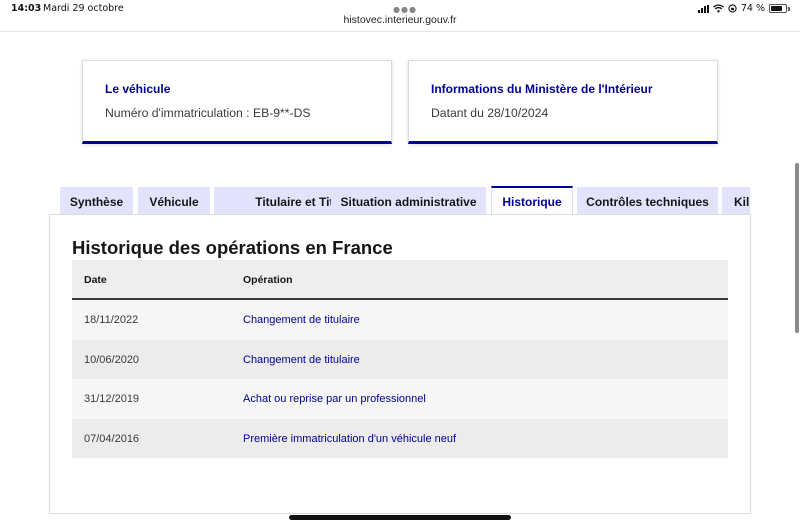 The height and width of the screenshot is (525, 800). Describe the element at coordinates (400, 280) in the screenshot. I see `table-header: Date Opération` at that location.